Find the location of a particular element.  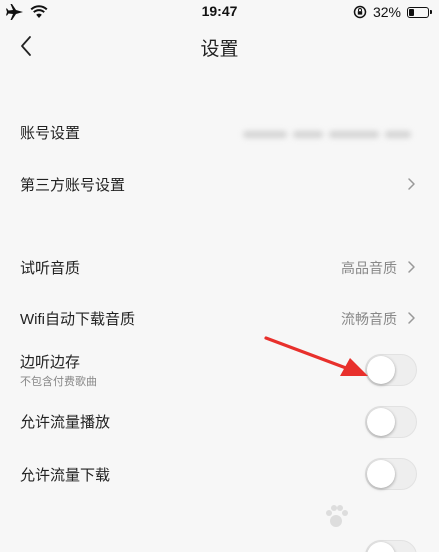

baidu-watermark-logo is located at coordinates (348, 518).